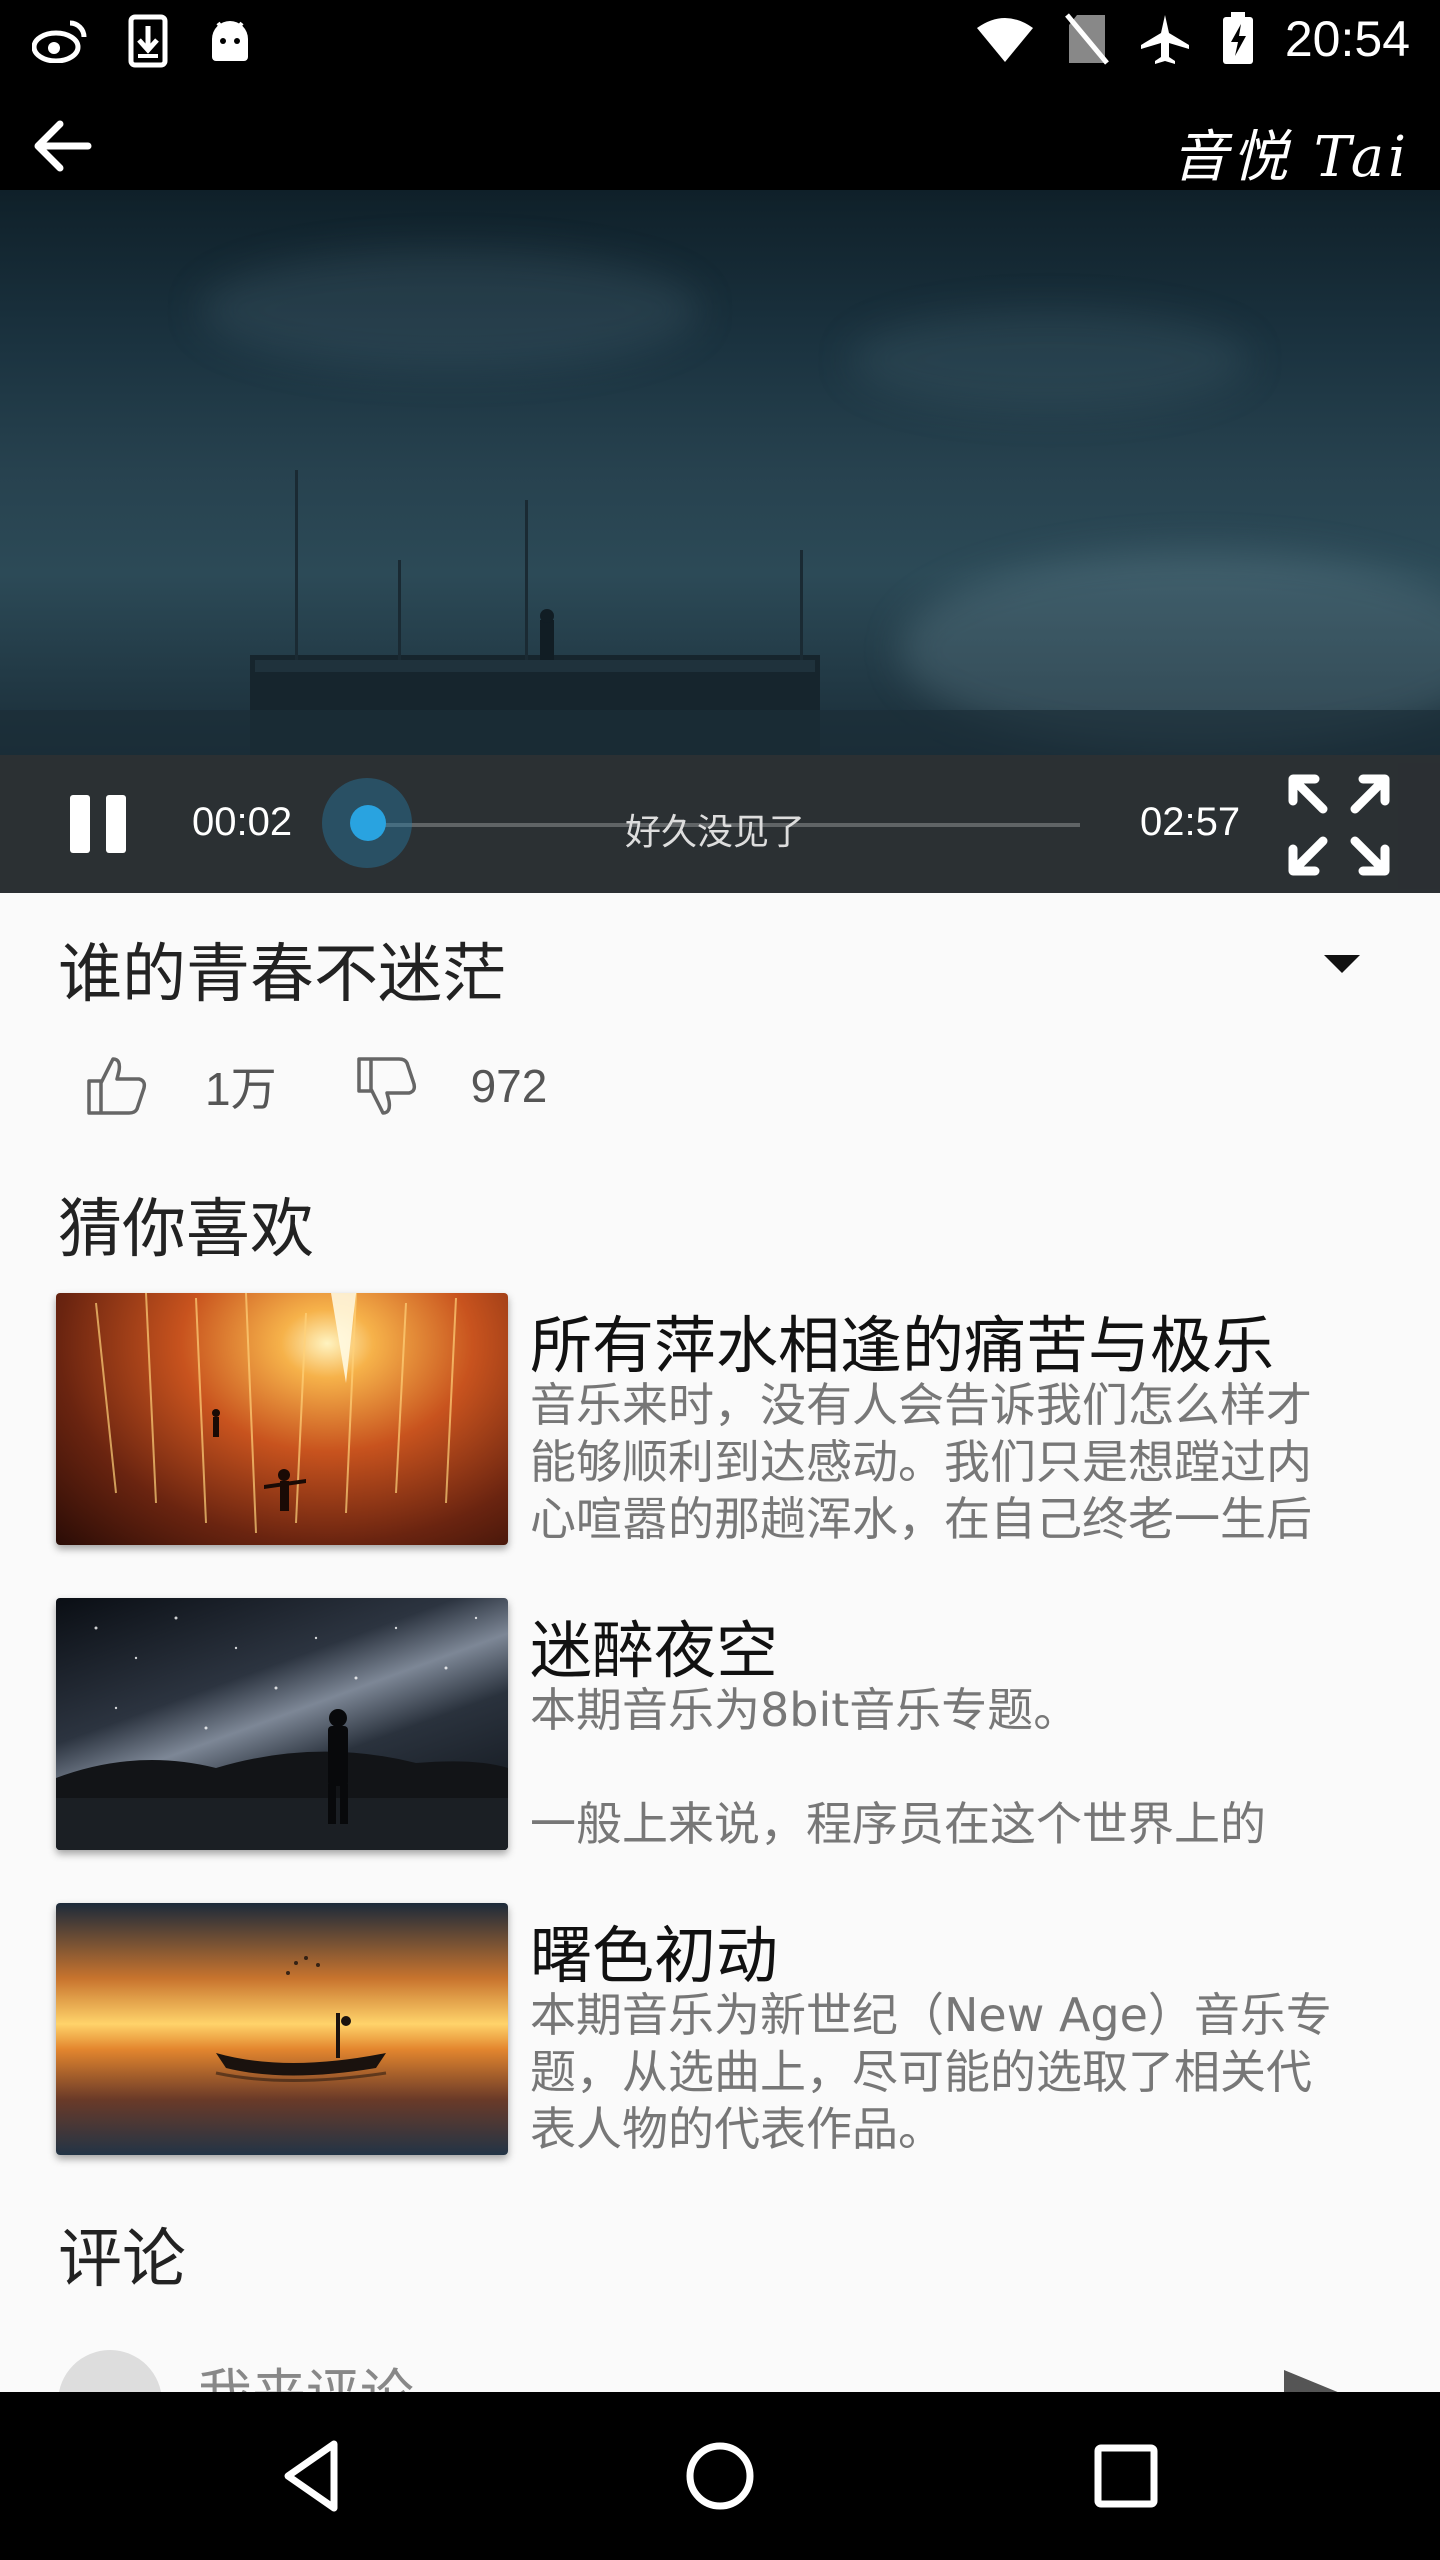 The height and width of the screenshot is (2560, 1440). I want to click on status-bar: 20:54, so click(720, 42).